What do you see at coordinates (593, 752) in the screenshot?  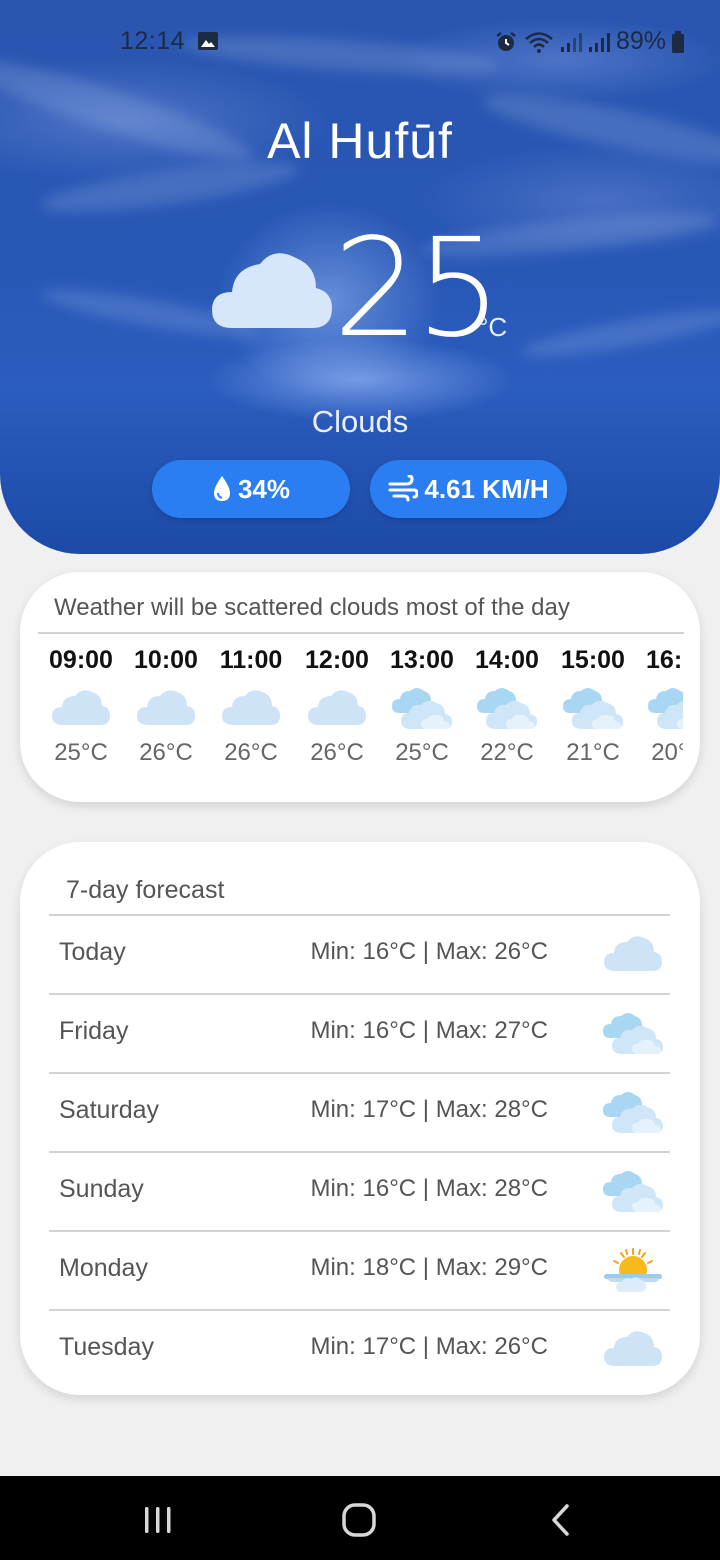 I see `hour-temp: 21°C` at bounding box center [593, 752].